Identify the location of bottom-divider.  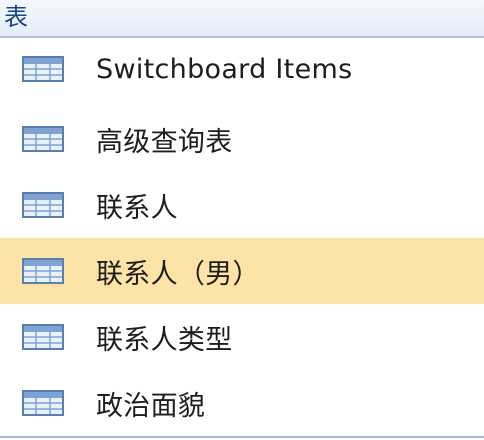
(242, 437).